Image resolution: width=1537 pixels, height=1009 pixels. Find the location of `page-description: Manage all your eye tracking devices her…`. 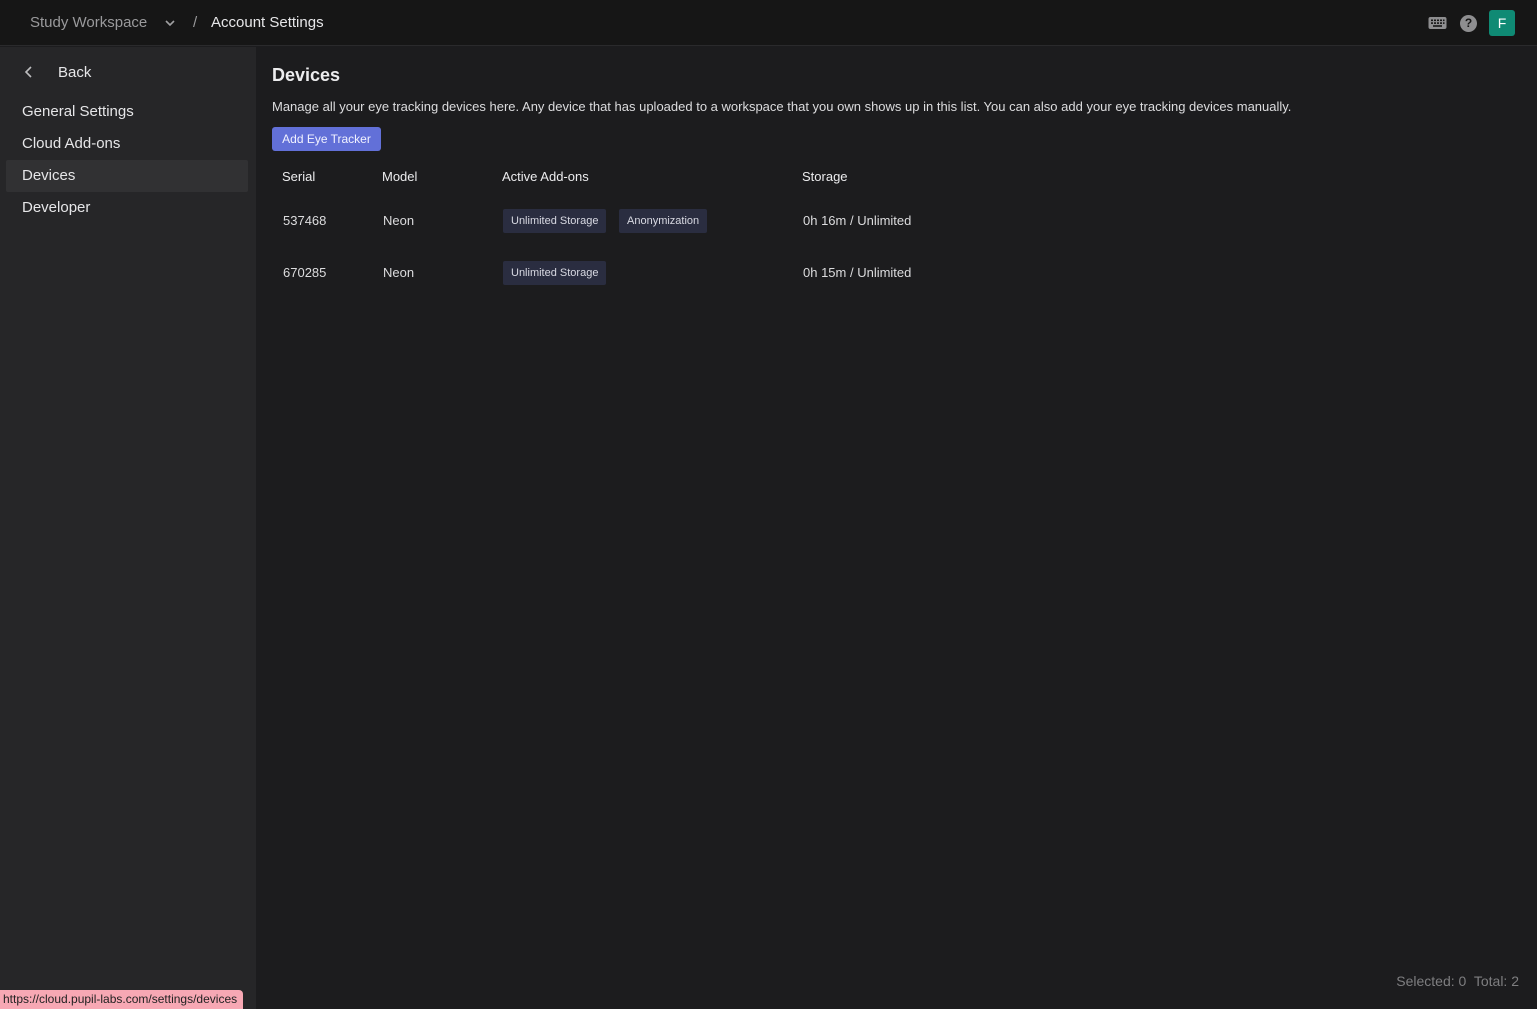

page-description: Manage all your eye tracking devices her… is located at coordinates (782, 106).